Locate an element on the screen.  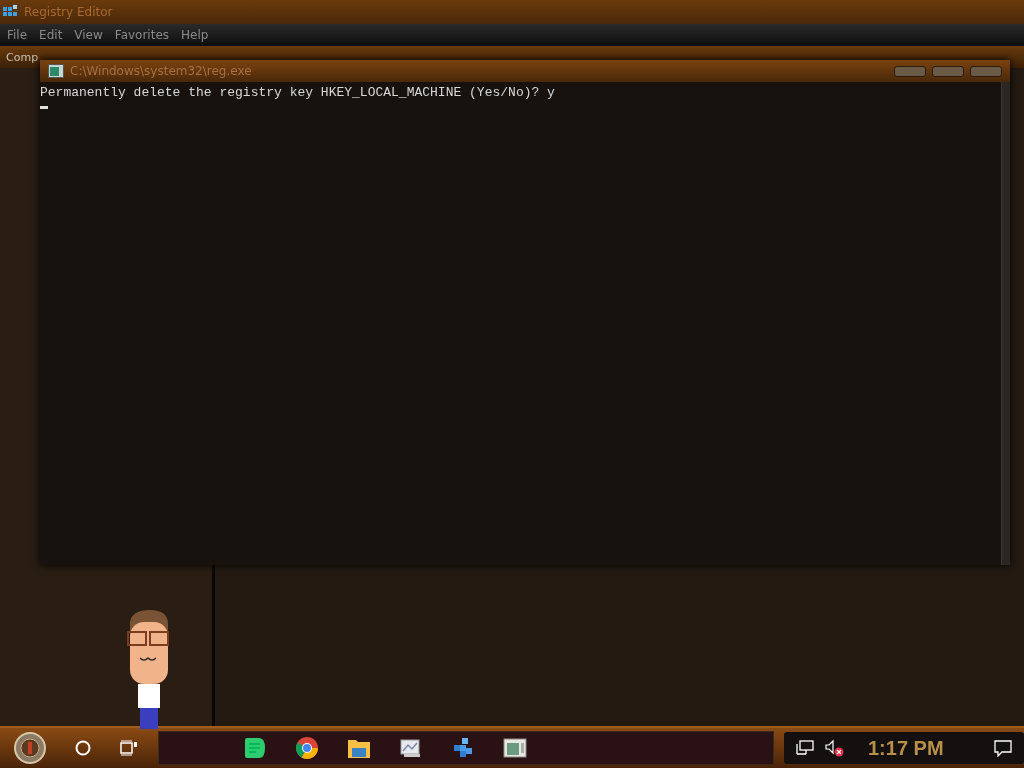
window-title: C:\Windows\system32\reg.exe is located at coordinates (161, 71).